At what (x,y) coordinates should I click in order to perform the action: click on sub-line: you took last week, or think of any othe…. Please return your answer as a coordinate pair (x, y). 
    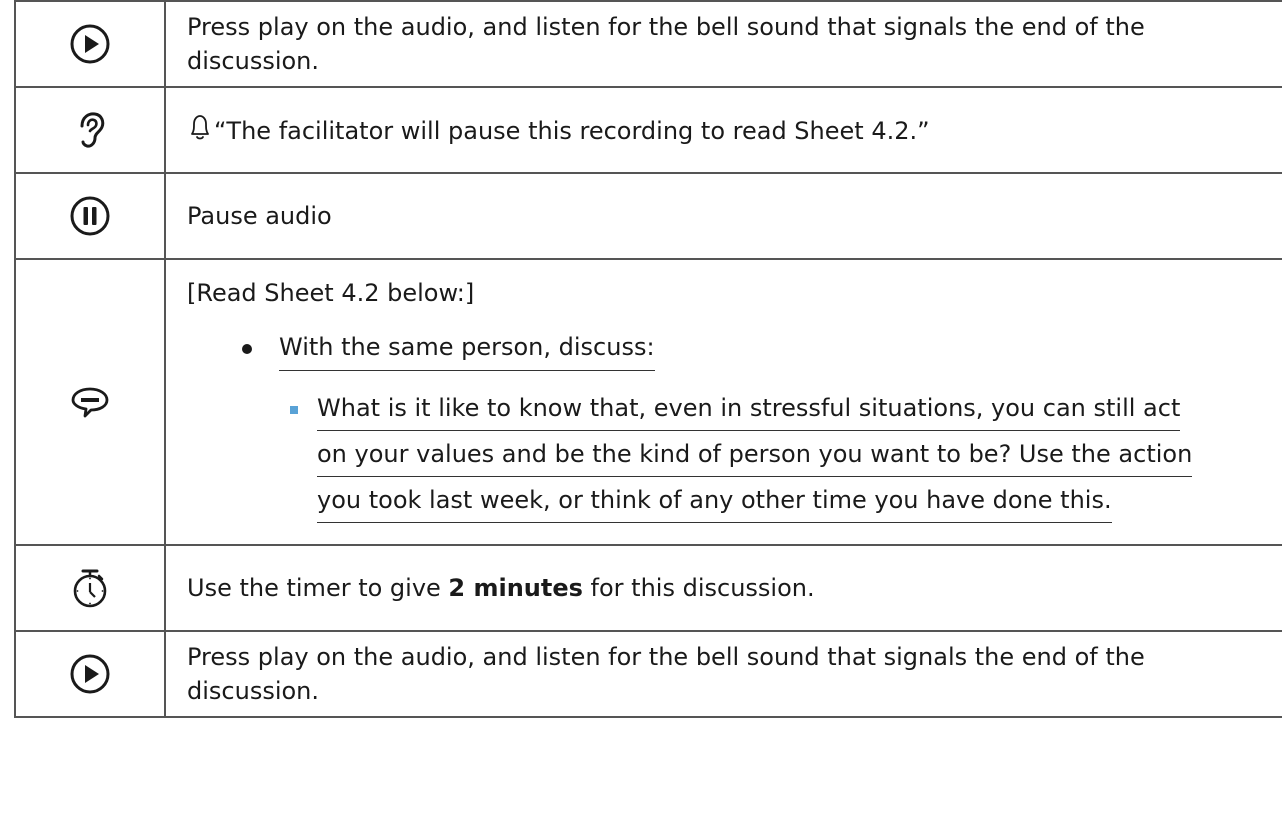
    Looking at the image, I should click on (714, 503).